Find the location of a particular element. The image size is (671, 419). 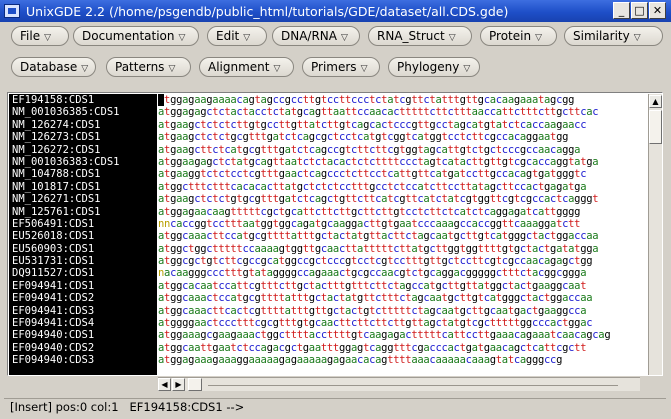

sequence-name-row: EF194158:CDS1 is located at coordinates (83, 100).